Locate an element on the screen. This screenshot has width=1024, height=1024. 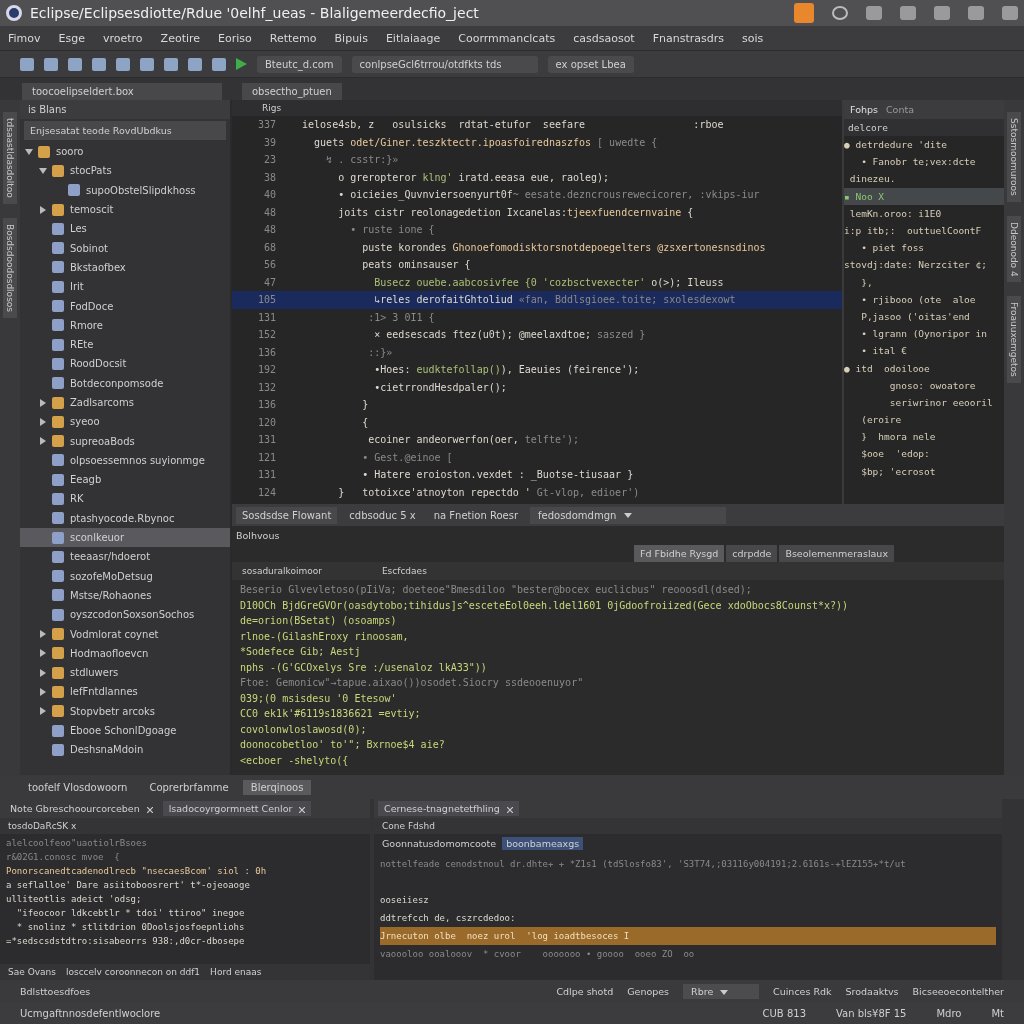
outline-item: }, is located at coordinates (924, 282).